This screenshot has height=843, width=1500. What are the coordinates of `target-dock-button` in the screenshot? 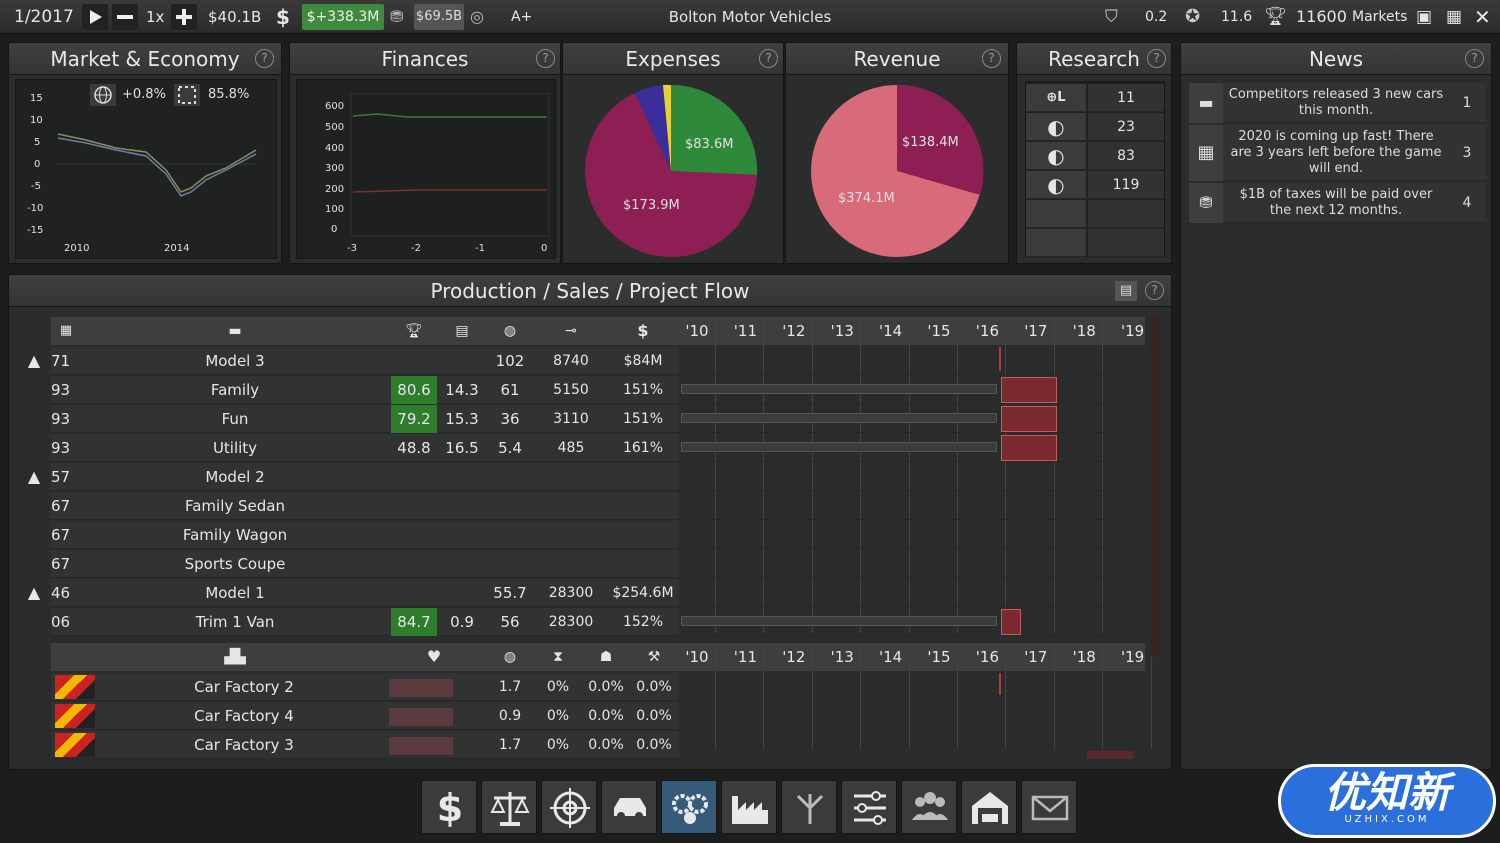 It's located at (569, 807).